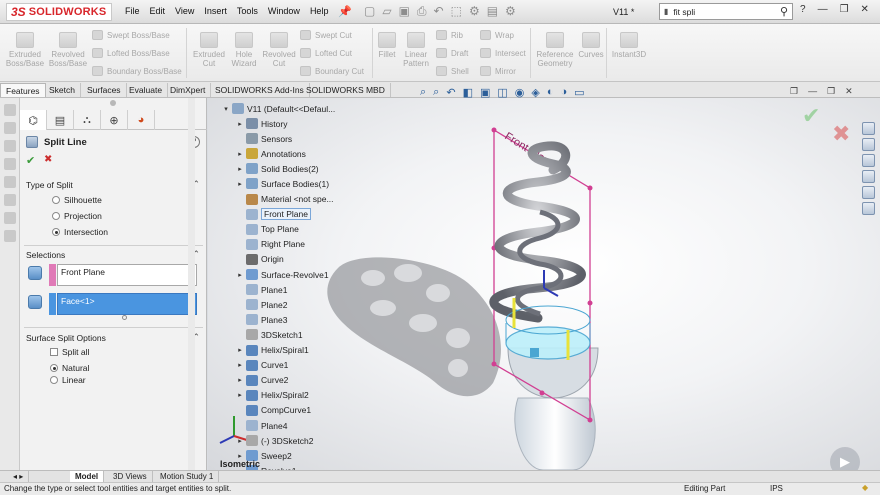 The image size is (880, 495). I want to click on menu-tools: Tools, so click(247, 11).